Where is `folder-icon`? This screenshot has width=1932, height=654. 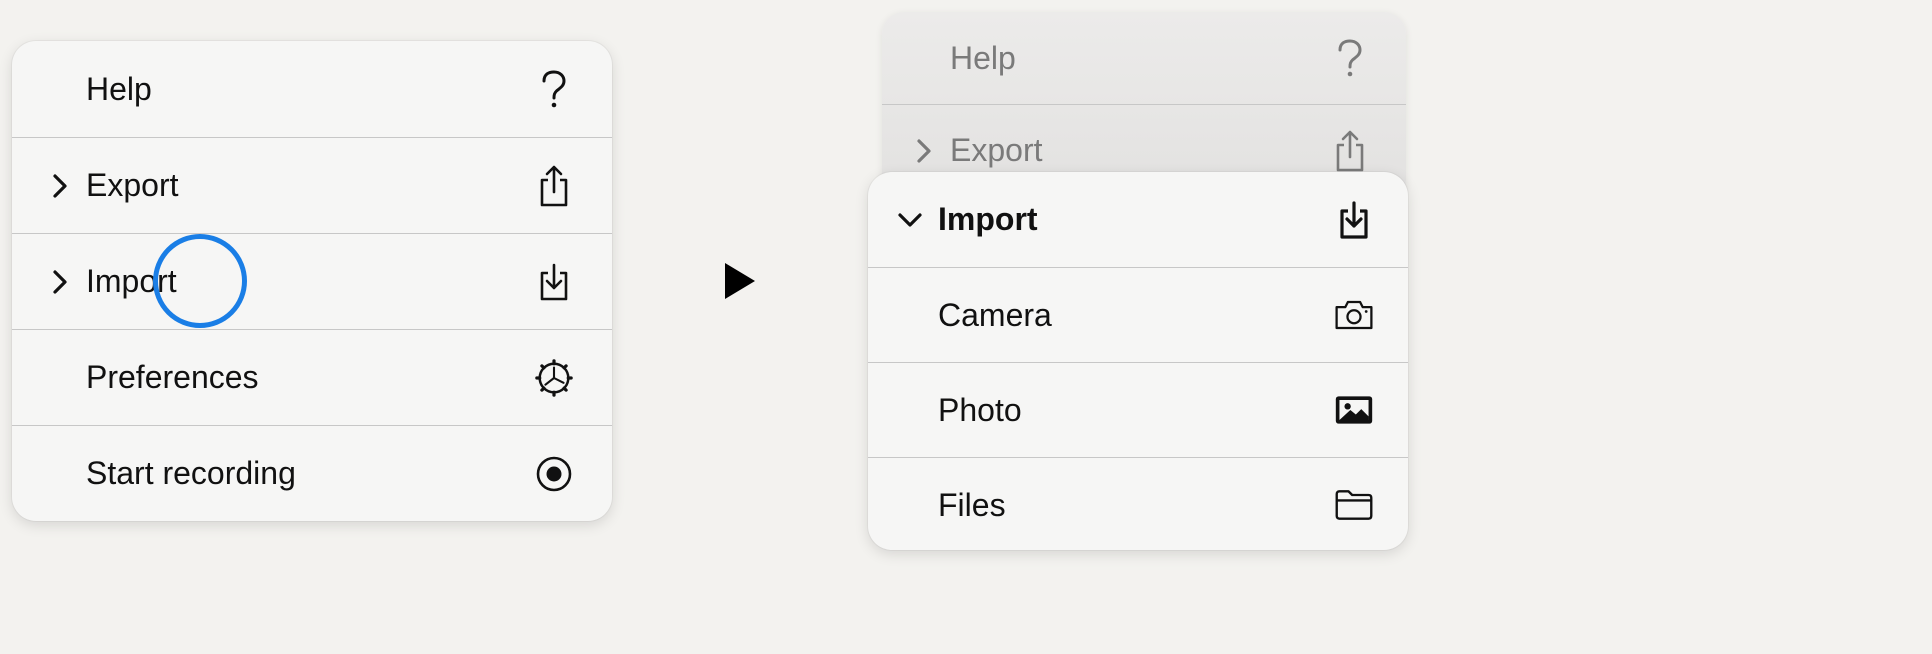 folder-icon is located at coordinates (1354, 505).